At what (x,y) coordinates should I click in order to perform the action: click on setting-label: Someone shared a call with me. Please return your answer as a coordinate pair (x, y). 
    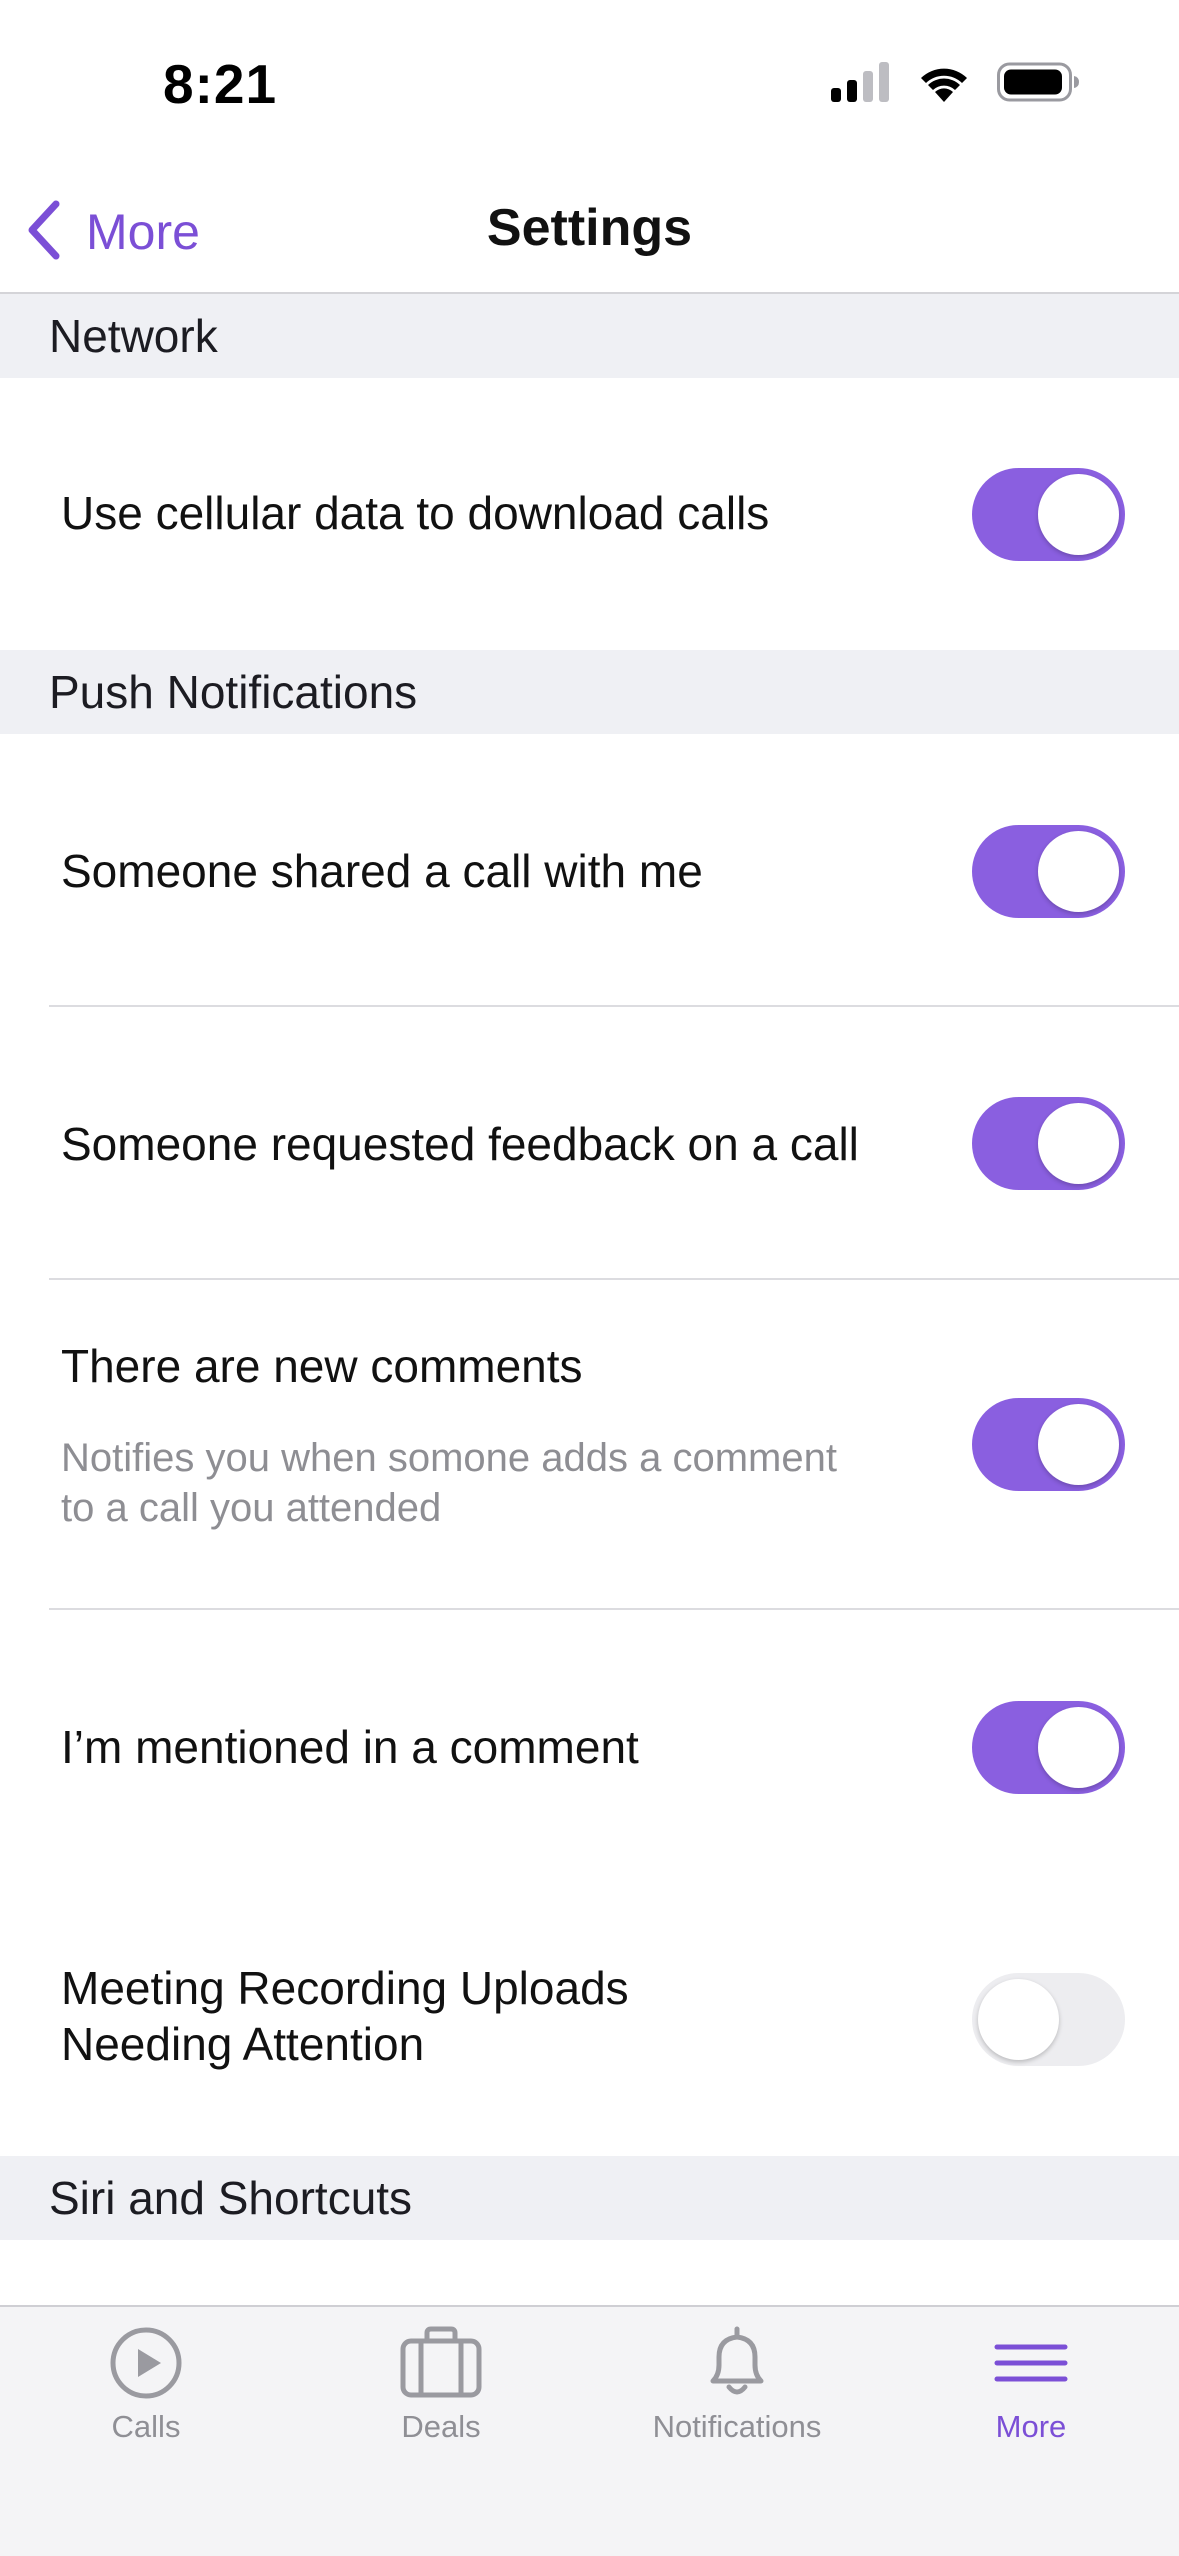
    Looking at the image, I should click on (382, 871).